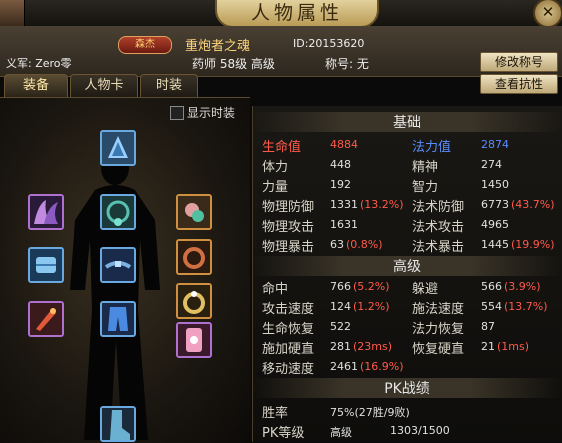 Image resolution: width=562 pixels, height=443 pixels. I want to click on close-icon: ✕, so click(547, 14).